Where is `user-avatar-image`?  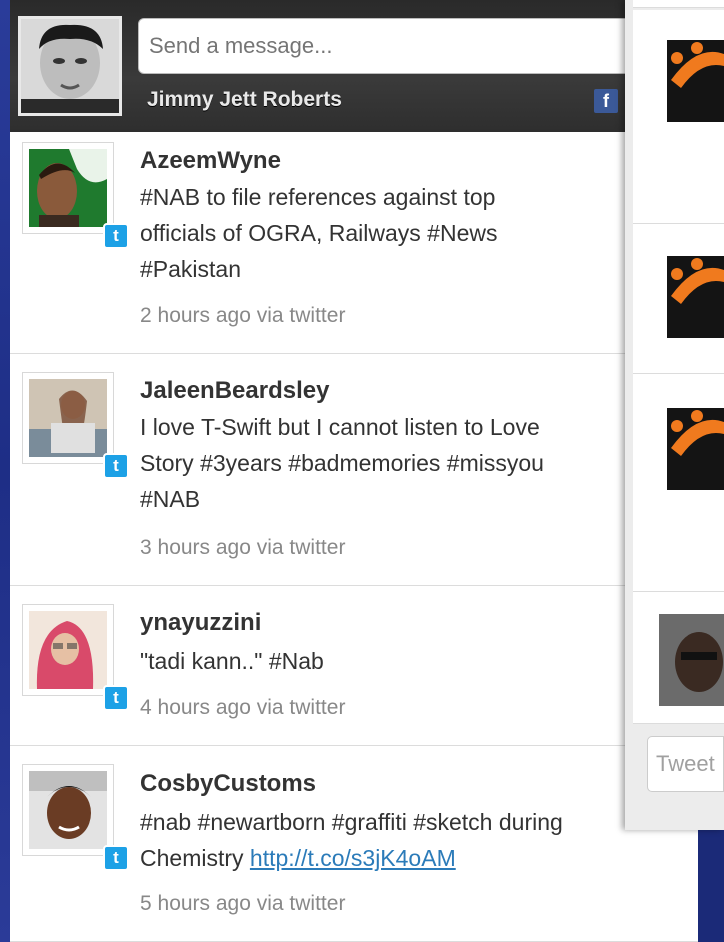
user-avatar-image is located at coordinates (70, 66).